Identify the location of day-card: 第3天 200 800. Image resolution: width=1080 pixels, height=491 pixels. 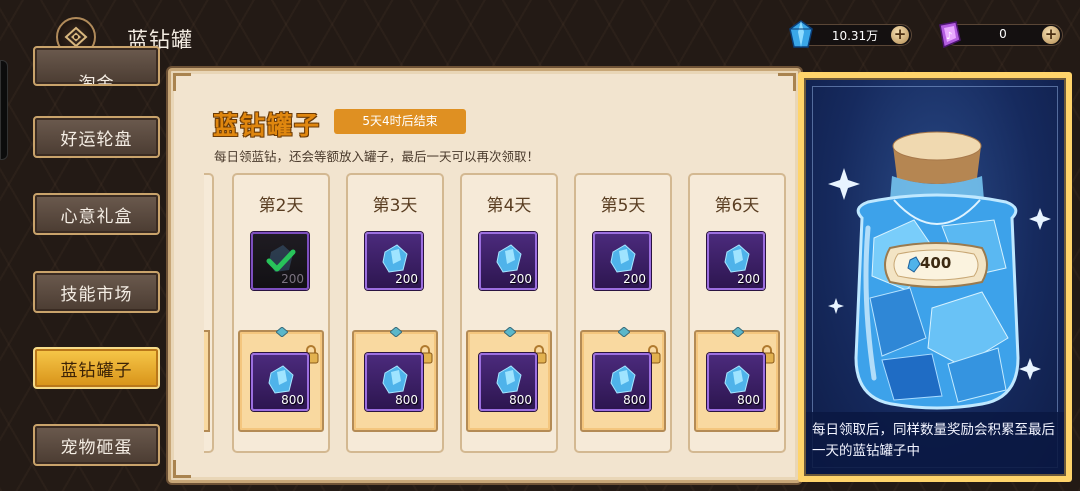
(395, 313).